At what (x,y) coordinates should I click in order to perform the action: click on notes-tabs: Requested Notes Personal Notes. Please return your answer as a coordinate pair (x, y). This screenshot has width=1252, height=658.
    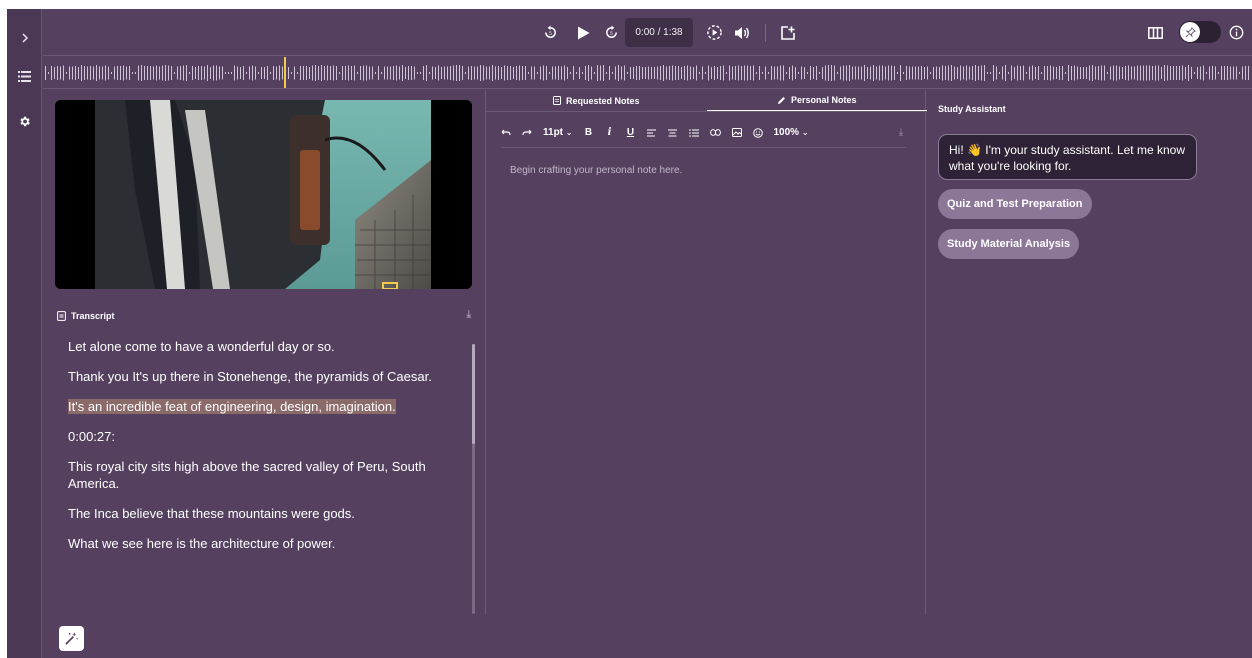
    Looking at the image, I should click on (706, 101).